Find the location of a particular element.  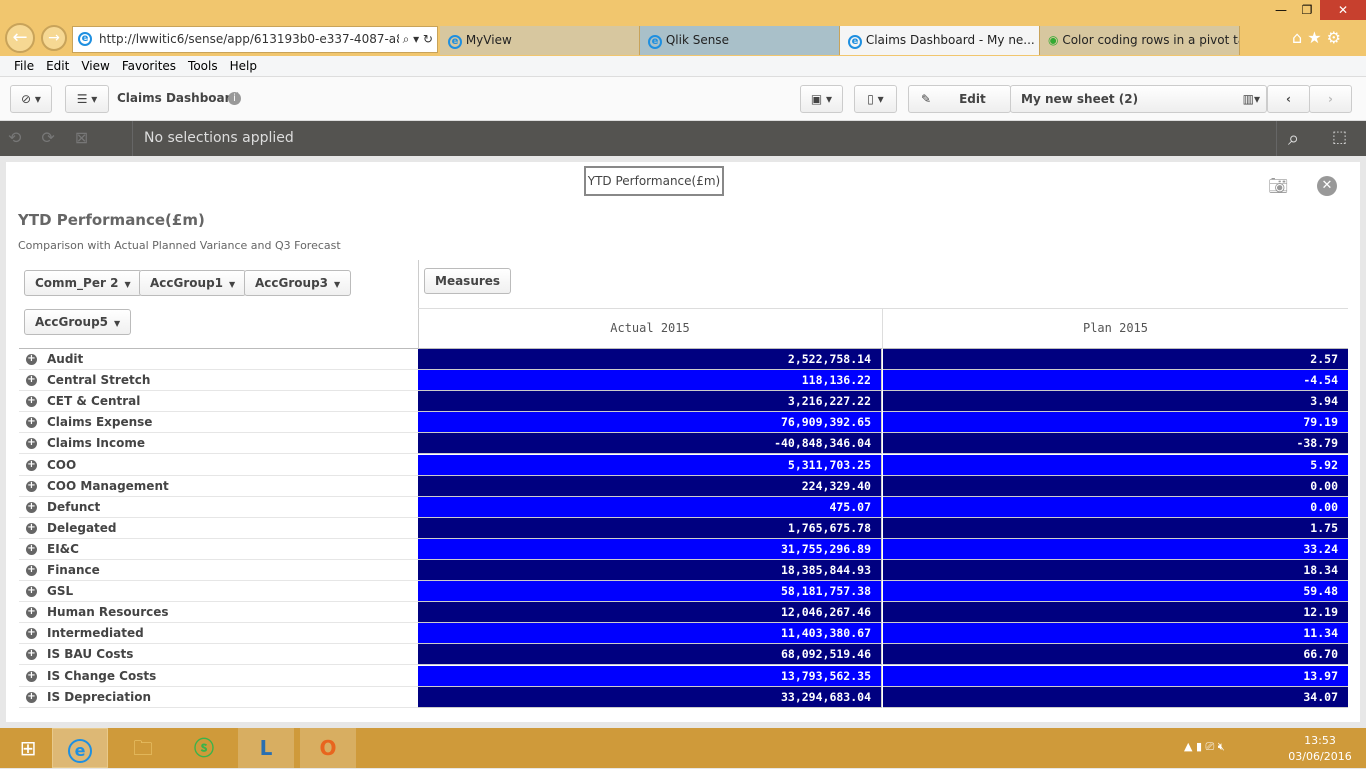

row-label: + EI&C is located at coordinates (218, 549).